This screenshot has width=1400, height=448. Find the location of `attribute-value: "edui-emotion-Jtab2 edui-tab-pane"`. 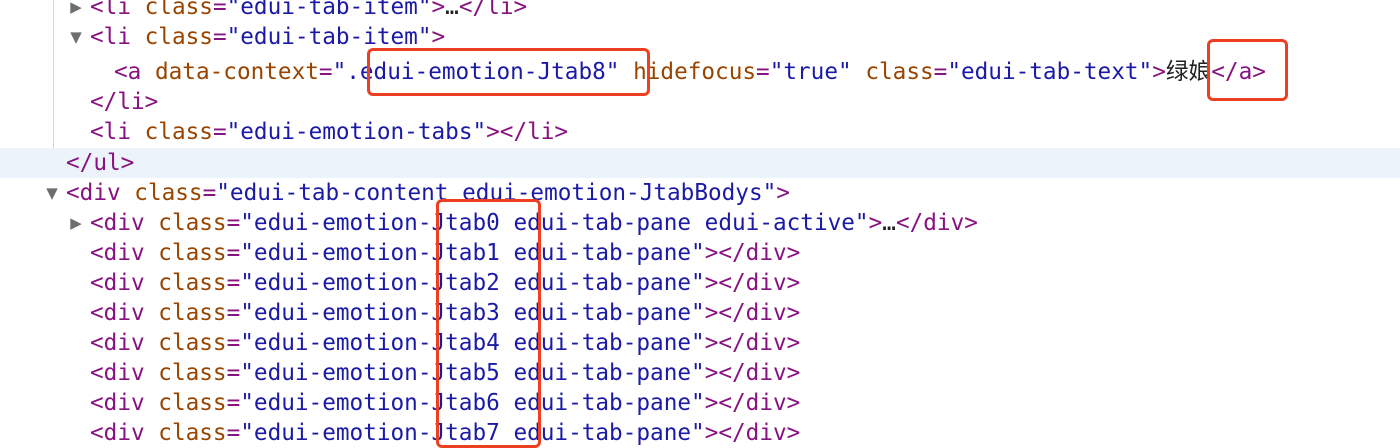

attribute-value: "edui-emotion-Jtab2 edui-tab-pane" is located at coordinates (472, 283).